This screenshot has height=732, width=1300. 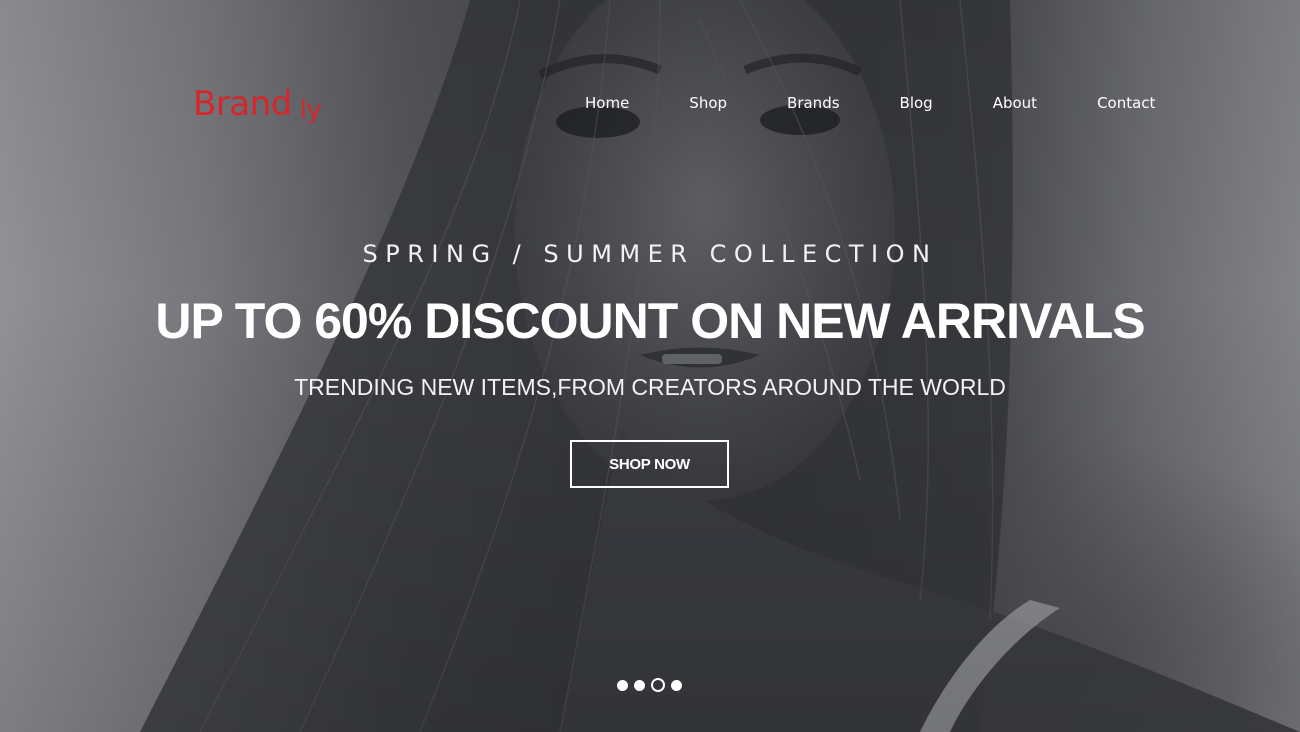 What do you see at coordinates (650, 321) in the screenshot?
I see `hero-headline: UP TO 60% DISCOUNT ON NEW ARRIVALS` at bounding box center [650, 321].